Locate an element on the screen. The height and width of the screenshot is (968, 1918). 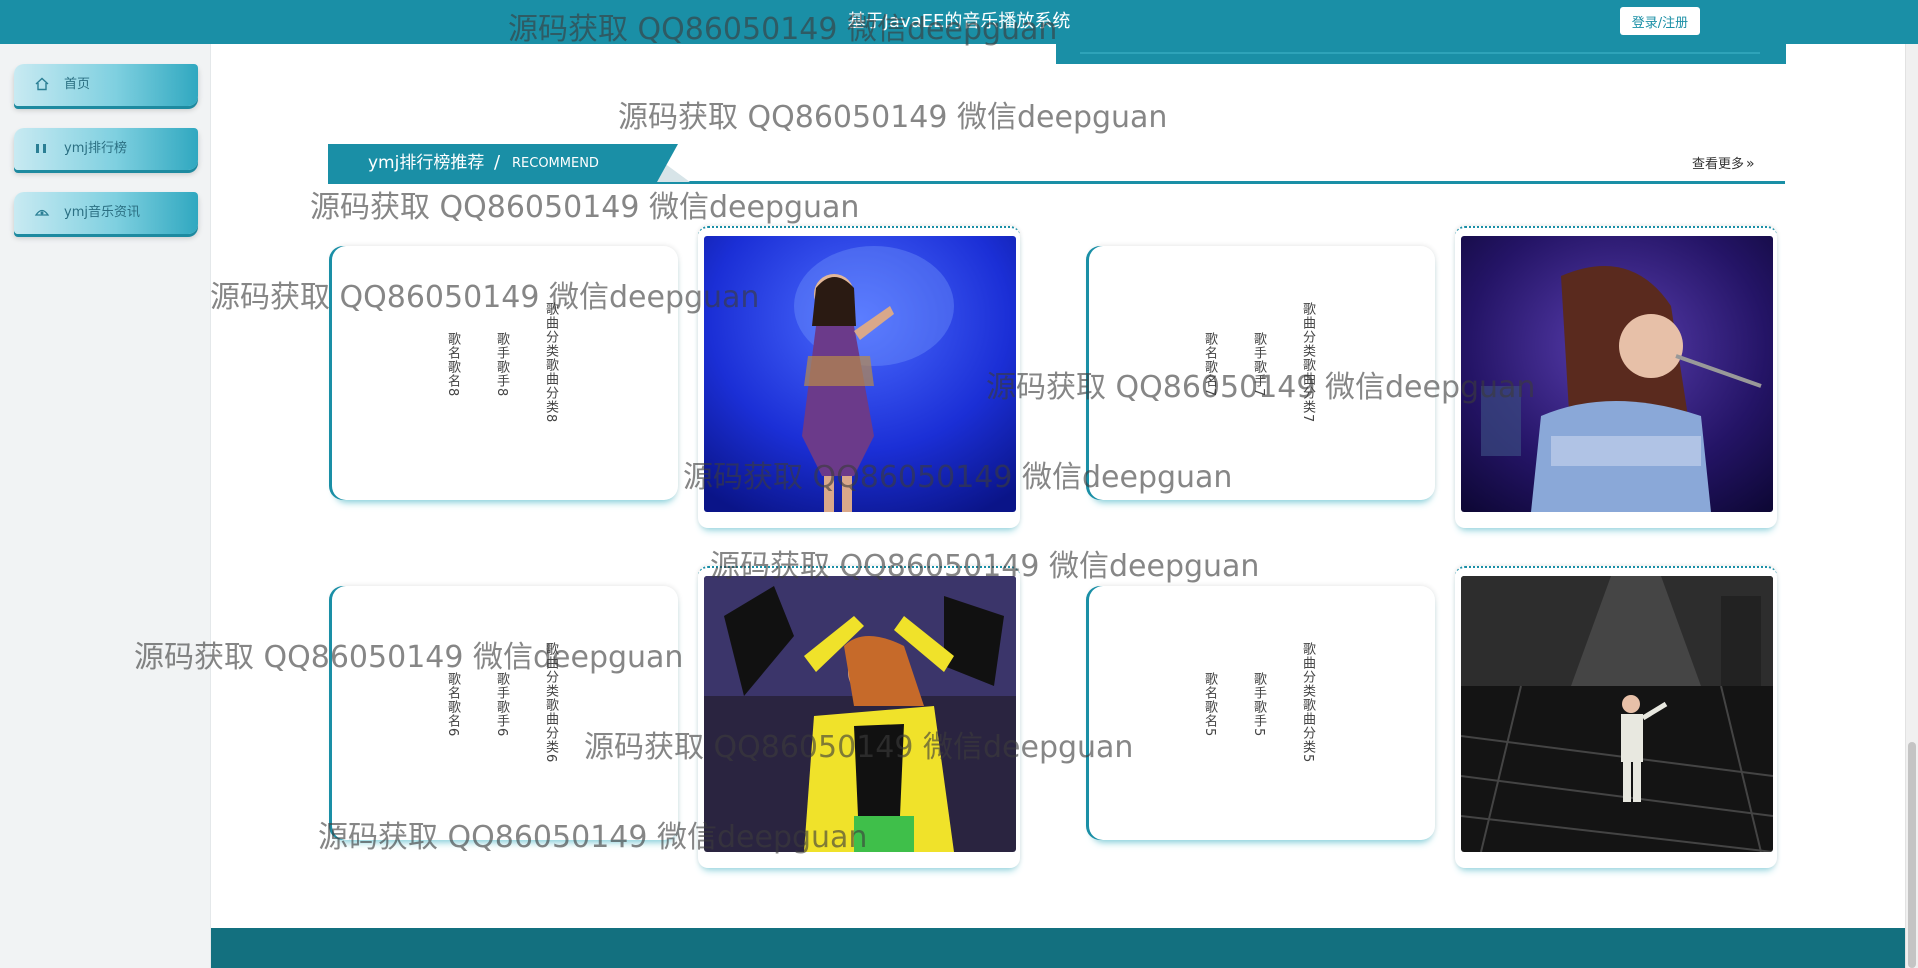
footer is located at coordinates (1058, 948).